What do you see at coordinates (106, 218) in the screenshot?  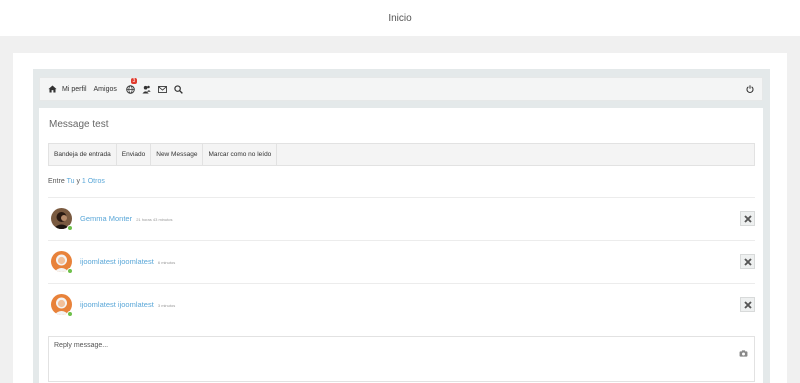 I see `message-author-link: Gemma Monter` at bounding box center [106, 218].